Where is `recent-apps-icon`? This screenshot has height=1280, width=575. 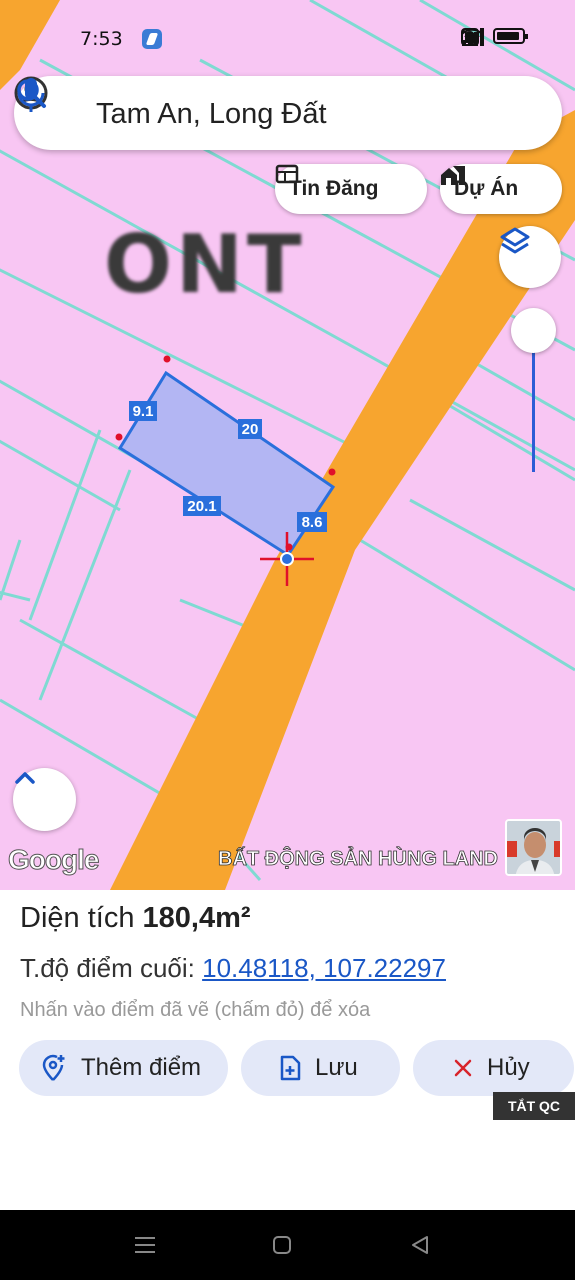 recent-apps-icon is located at coordinates (145, 1245).